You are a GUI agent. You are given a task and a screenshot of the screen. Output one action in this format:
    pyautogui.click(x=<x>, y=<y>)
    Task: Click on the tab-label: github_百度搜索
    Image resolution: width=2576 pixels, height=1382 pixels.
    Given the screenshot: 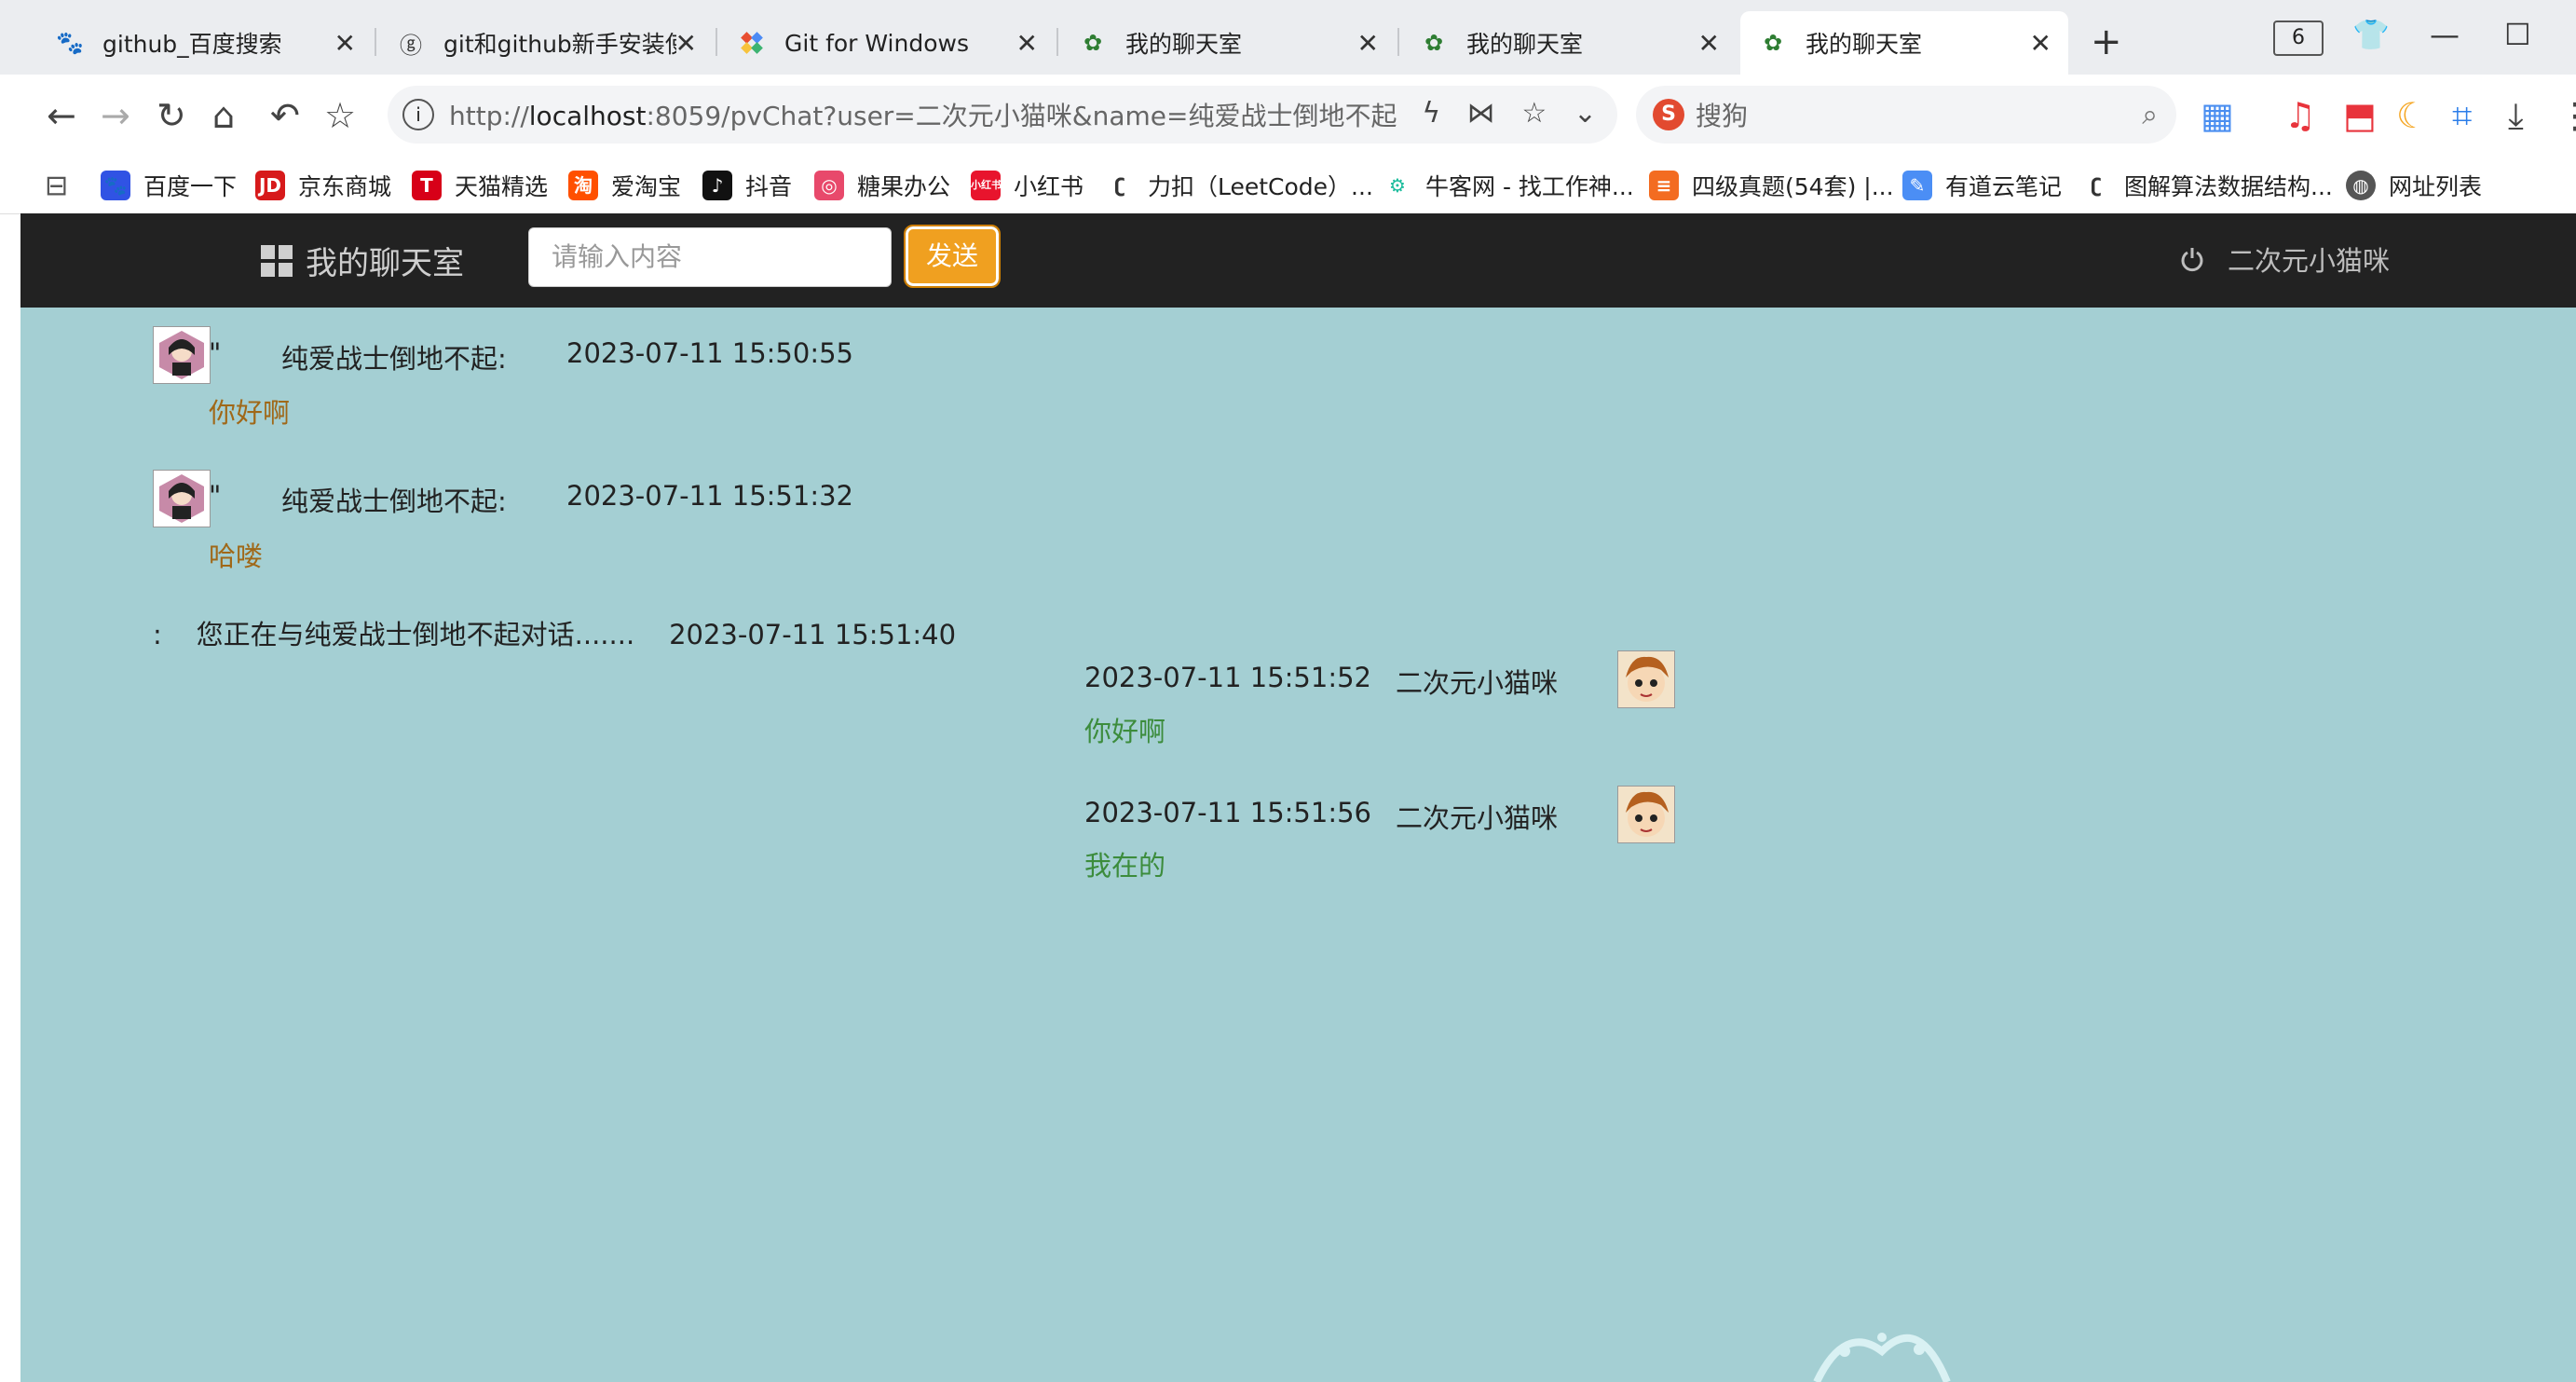 What is the action you would take?
    pyautogui.click(x=192, y=44)
    